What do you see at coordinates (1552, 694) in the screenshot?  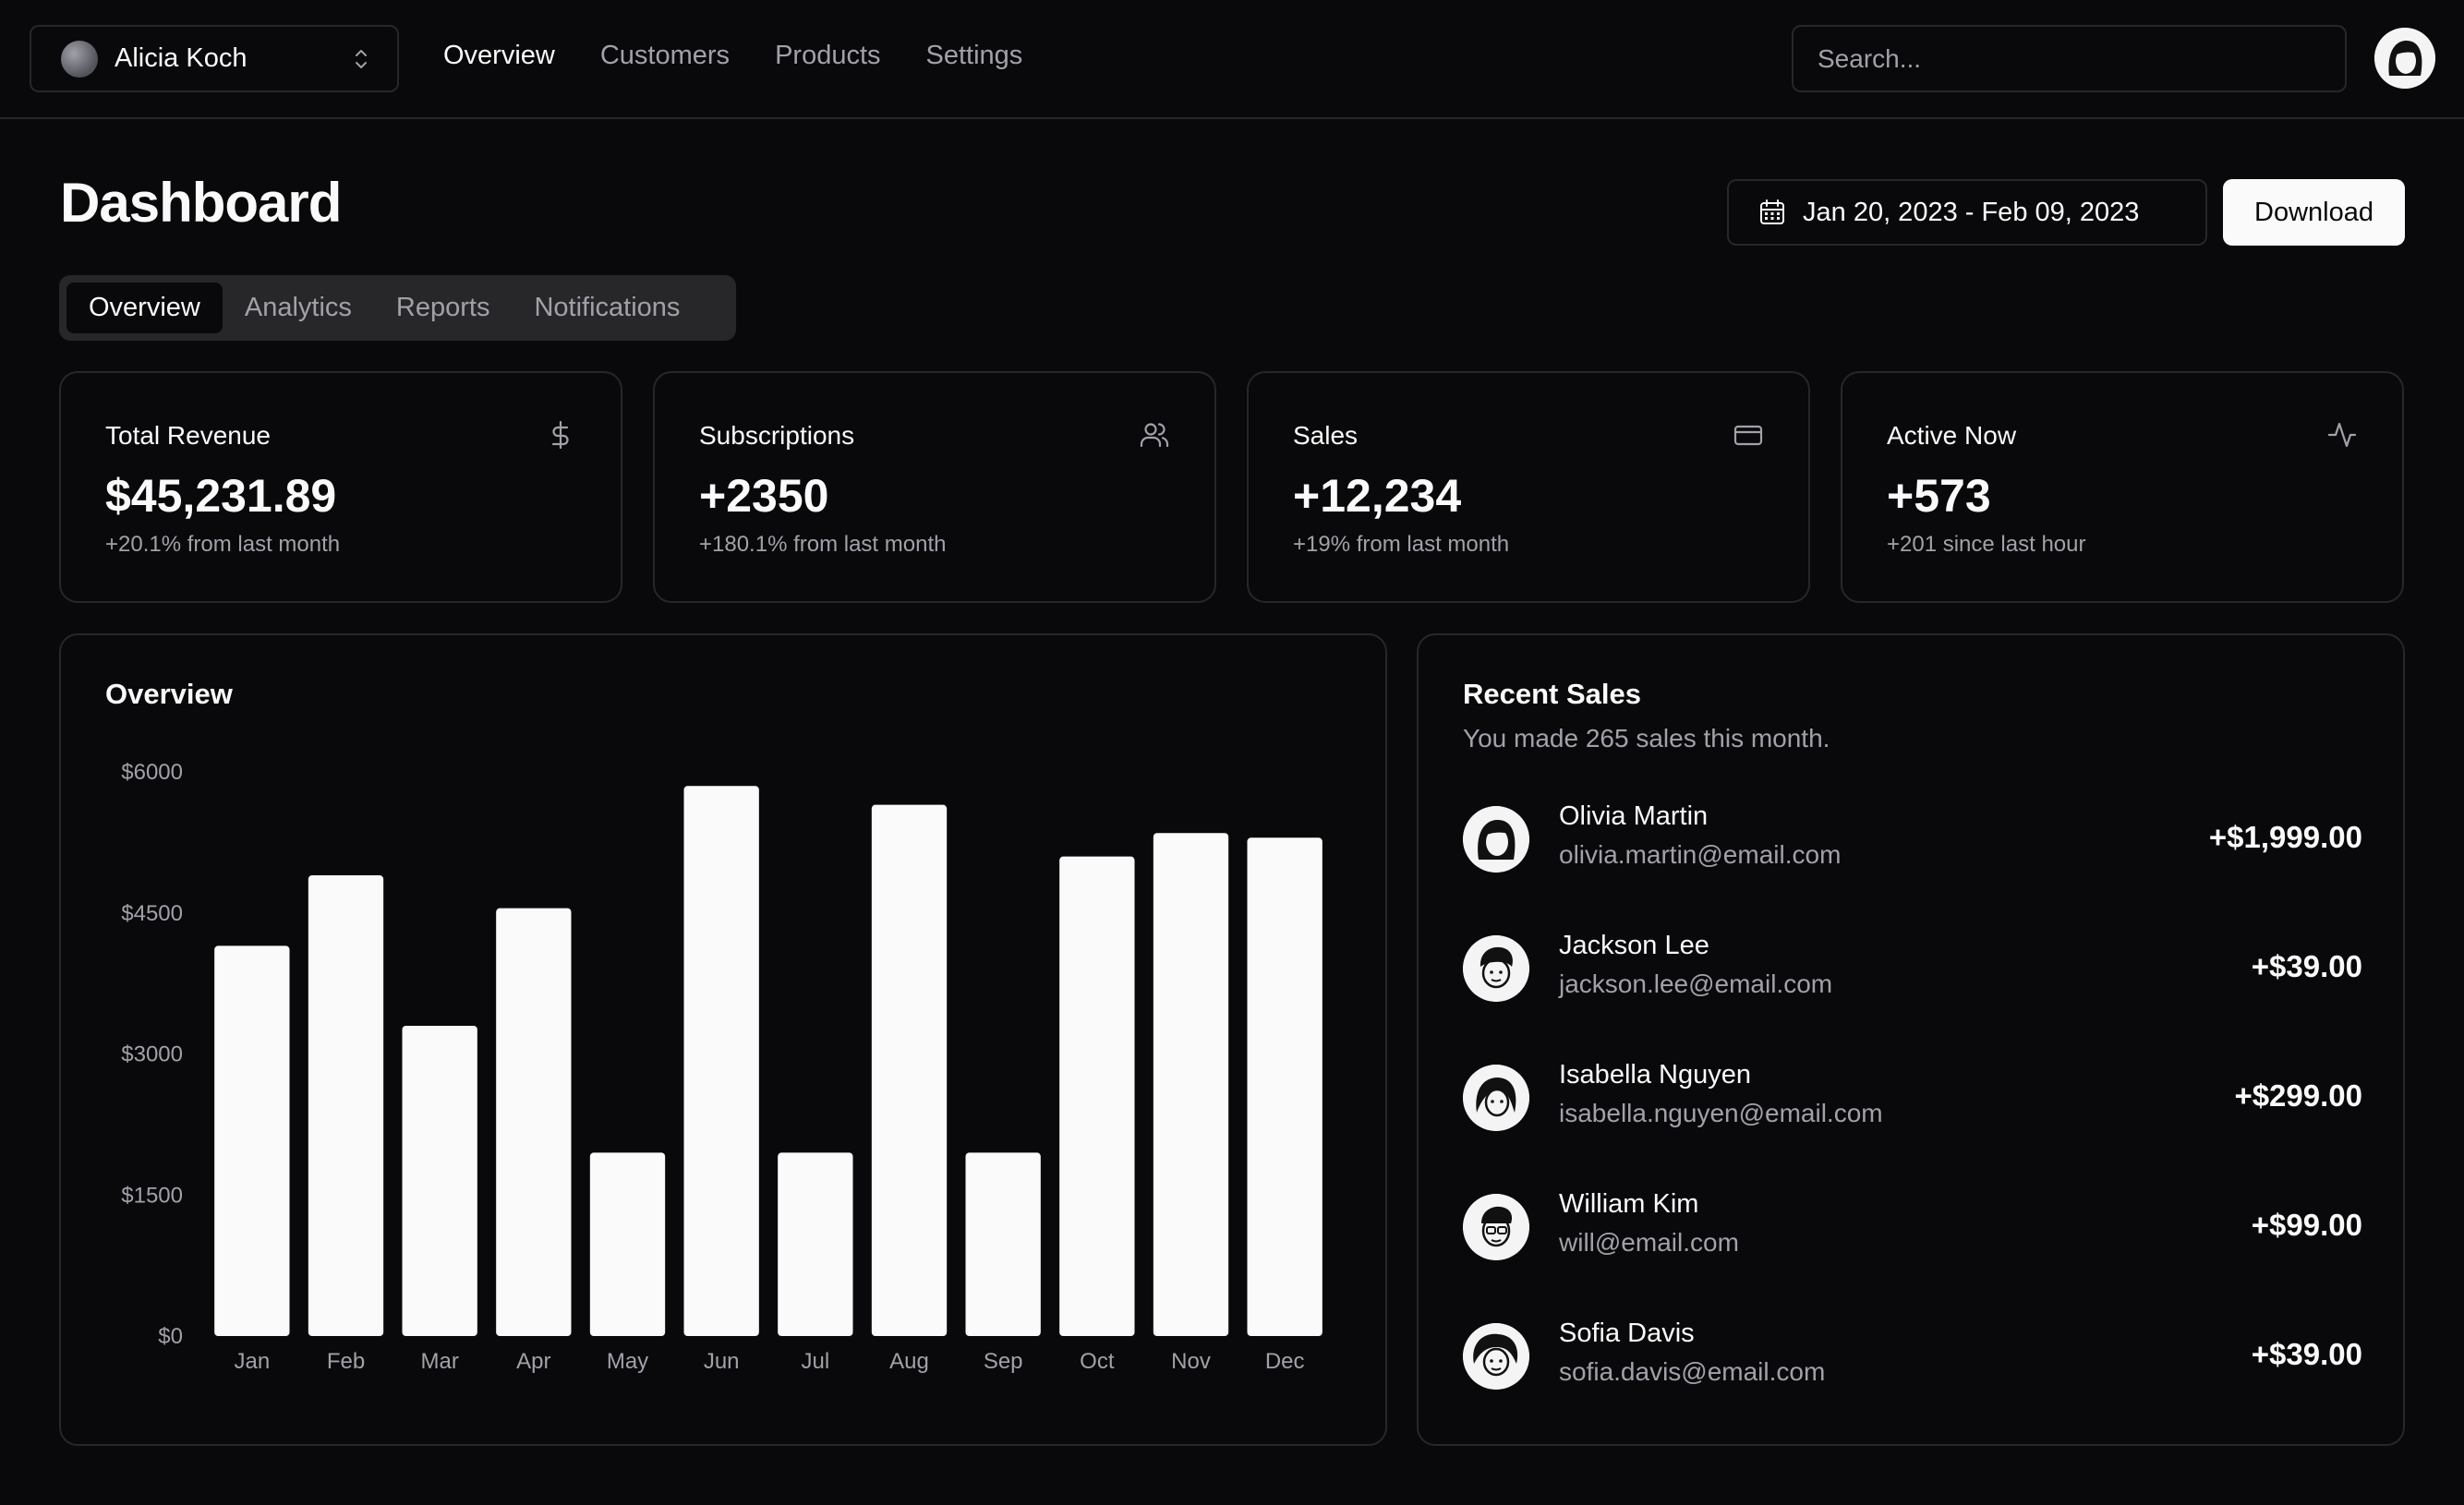 I see `recent-sales-title: Recent Sales` at bounding box center [1552, 694].